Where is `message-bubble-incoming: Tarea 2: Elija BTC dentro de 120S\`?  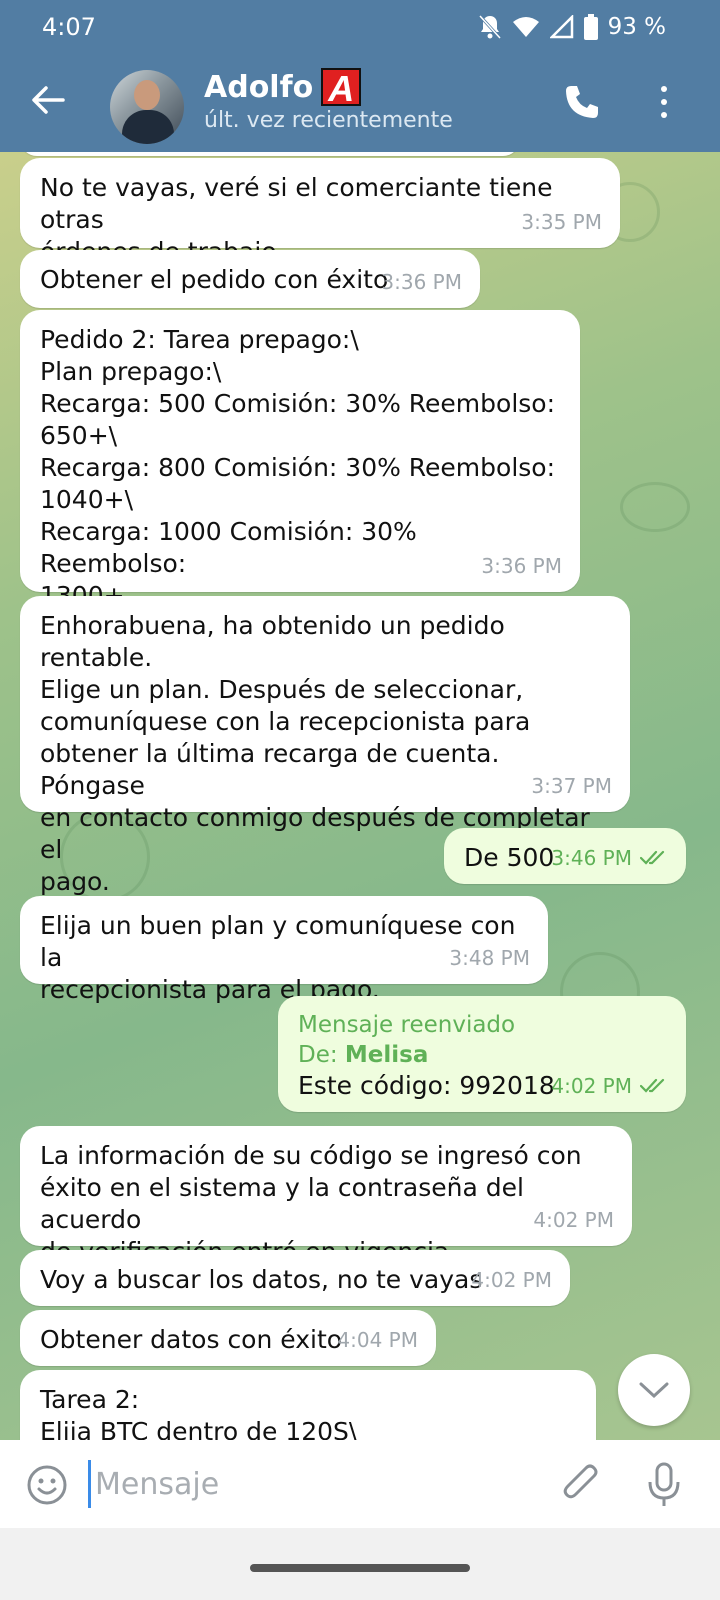 message-bubble-incoming: Tarea 2: Elija BTC dentro de 120S\ is located at coordinates (308, 1405).